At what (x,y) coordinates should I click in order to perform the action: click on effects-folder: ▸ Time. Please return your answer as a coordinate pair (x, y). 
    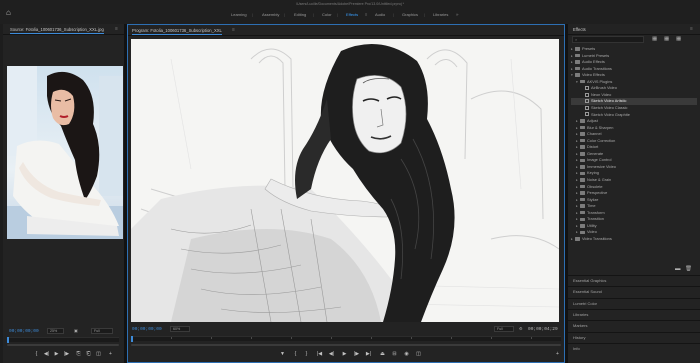
    Looking at the image, I should click on (634, 206).